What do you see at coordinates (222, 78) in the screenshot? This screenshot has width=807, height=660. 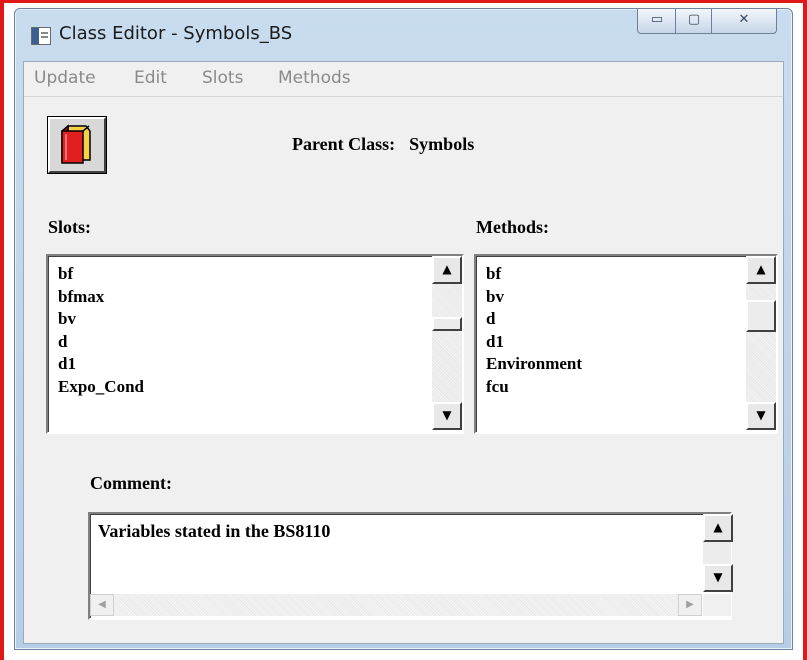 I see `menu-slots: Slots` at bounding box center [222, 78].